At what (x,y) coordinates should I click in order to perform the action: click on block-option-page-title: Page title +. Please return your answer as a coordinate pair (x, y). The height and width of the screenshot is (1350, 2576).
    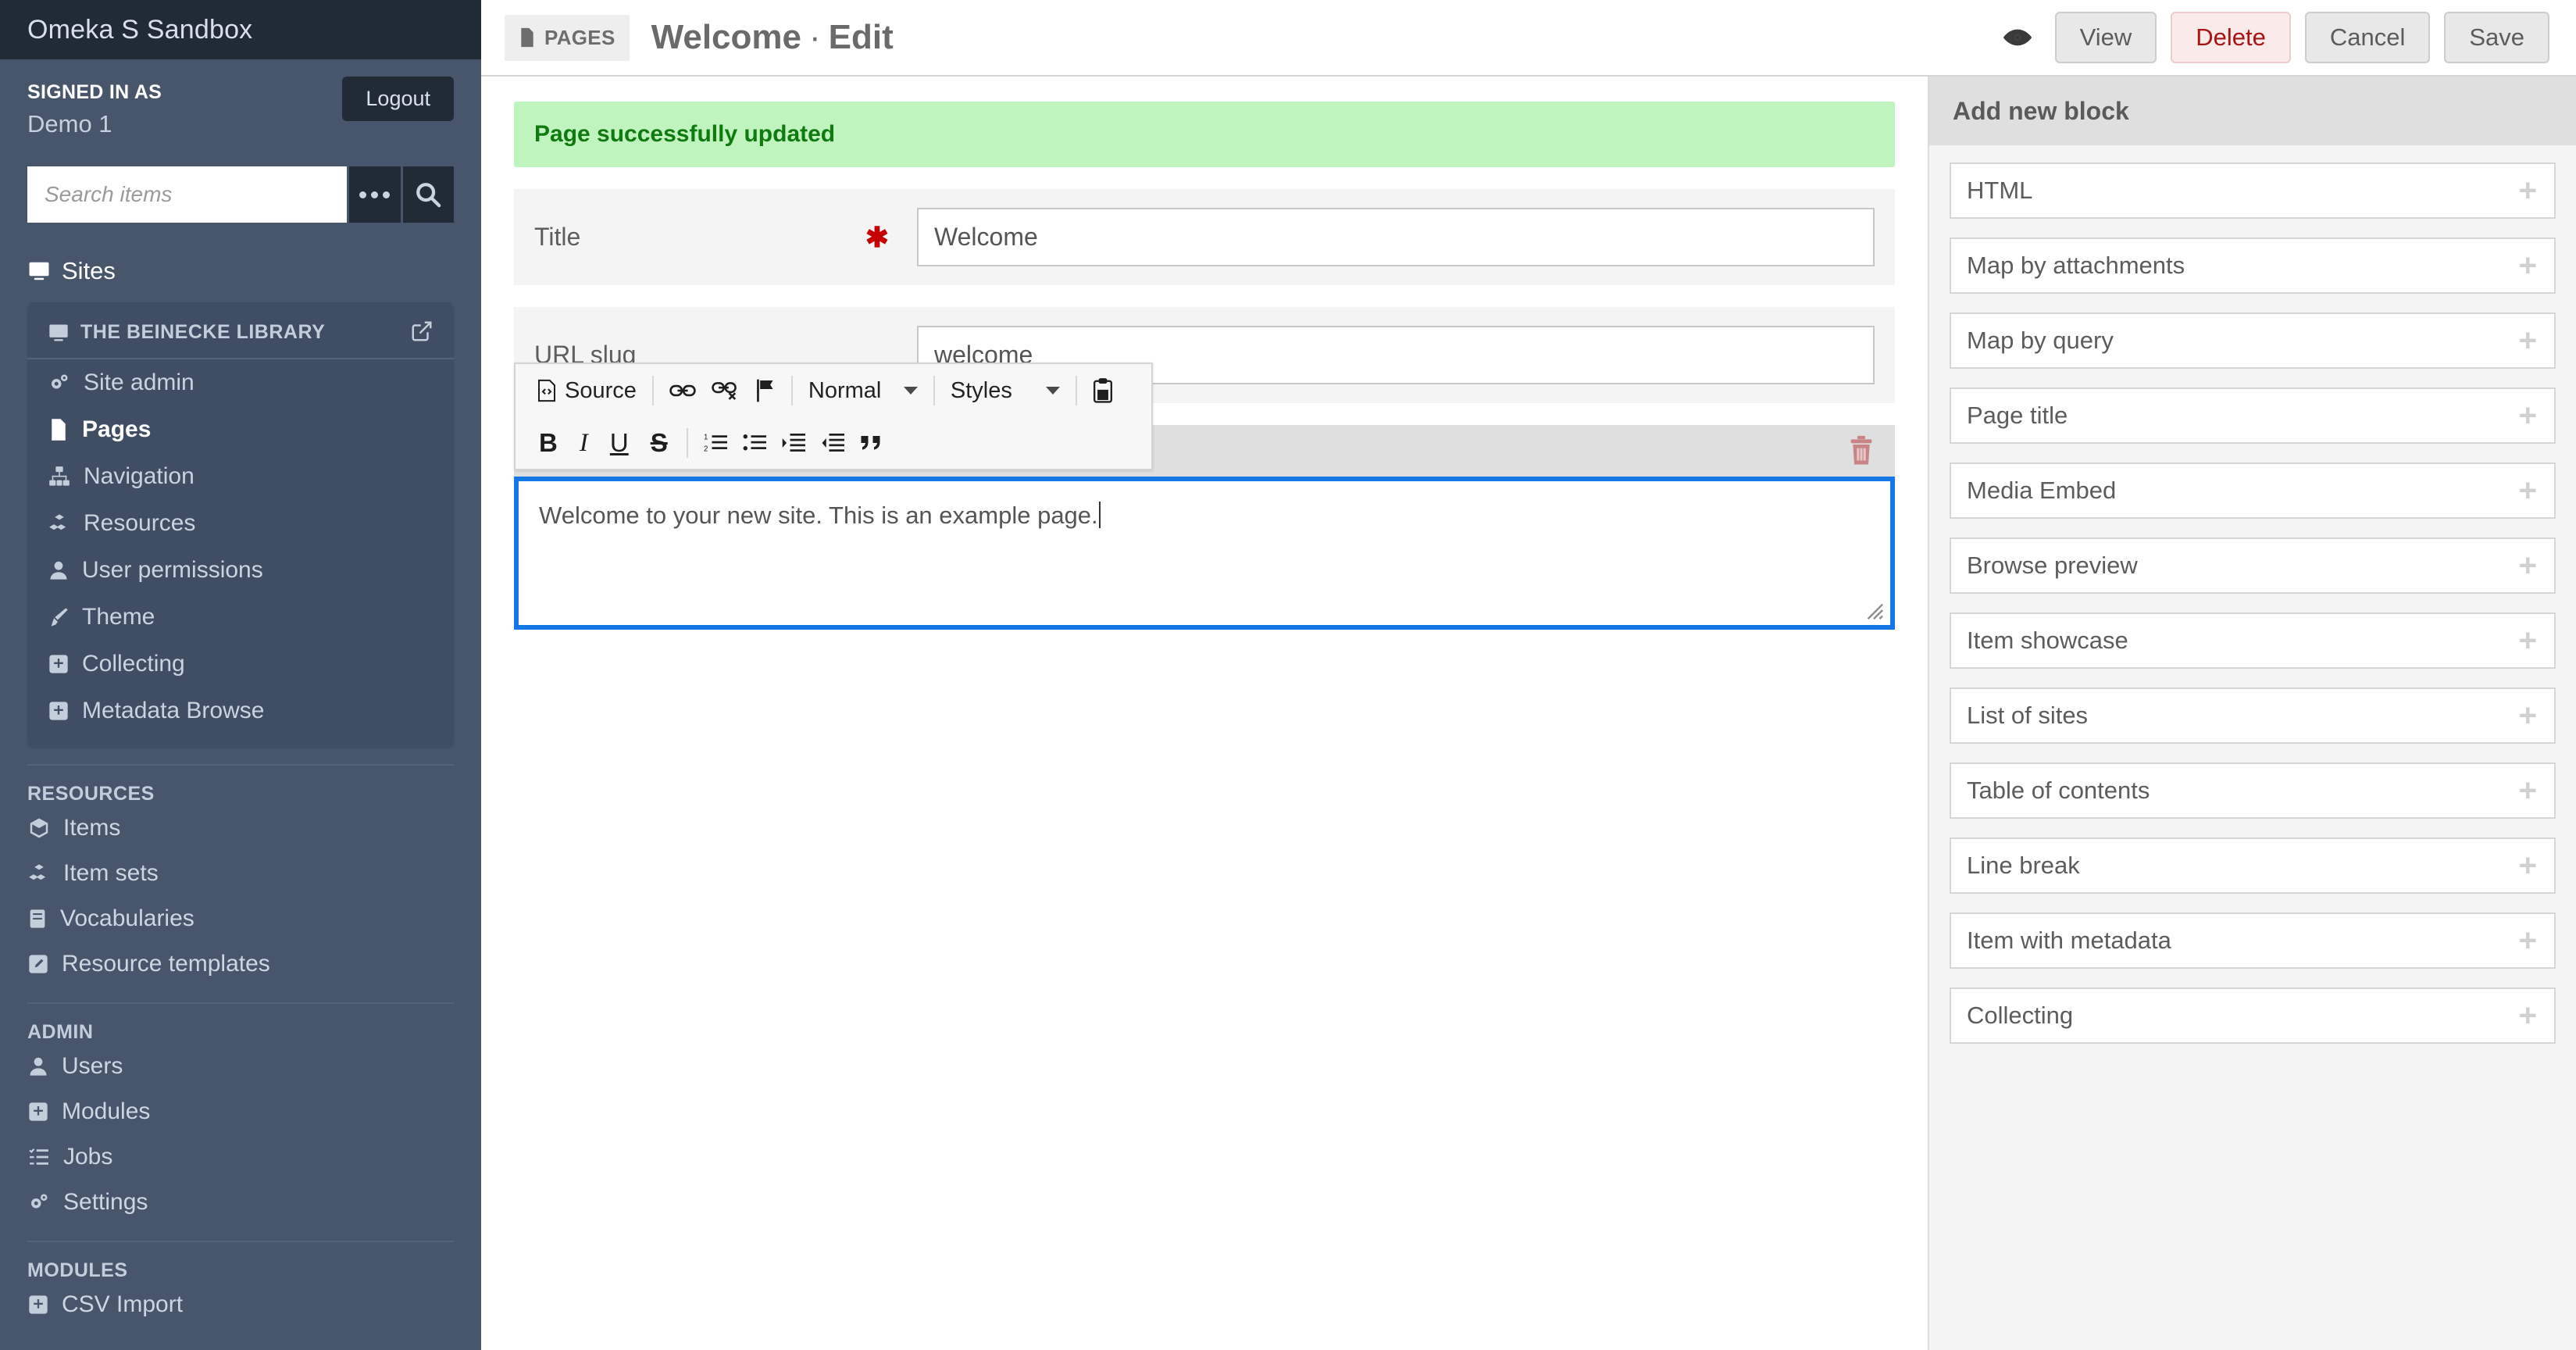
    Looking at the image, I should click on (2253, 416).